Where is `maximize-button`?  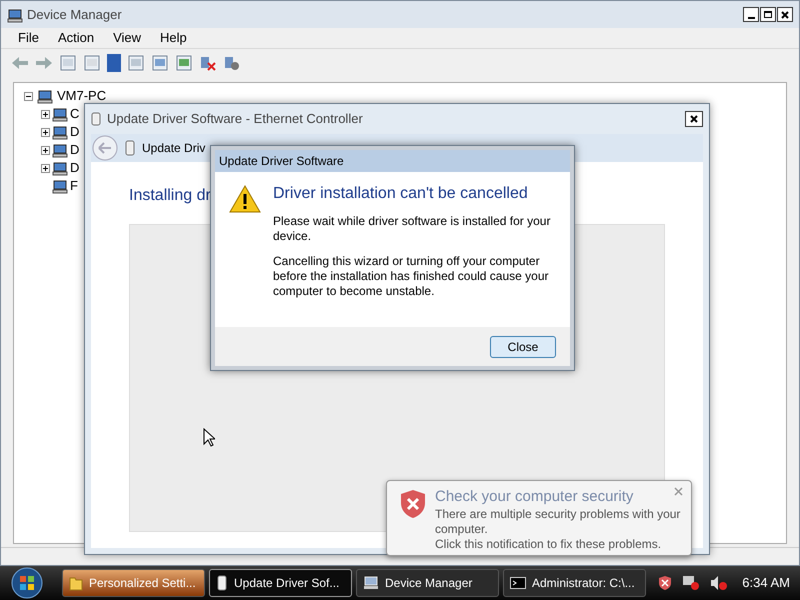
maximize-button is located at coordinates (768, 14).